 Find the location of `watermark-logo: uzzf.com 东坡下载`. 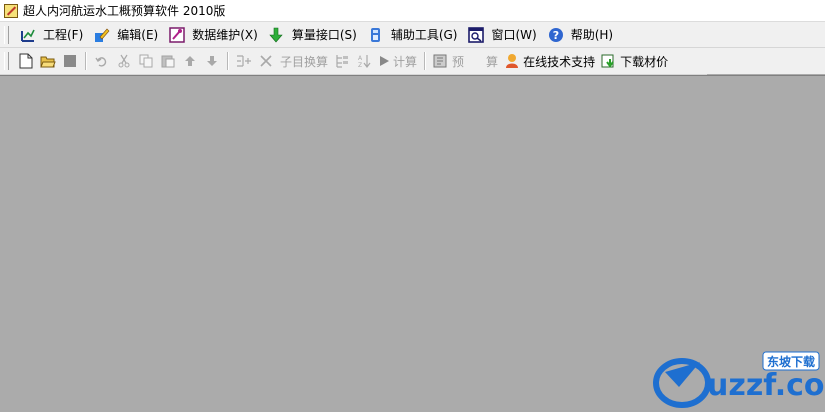

watermark-logo: uzzf.com 东坡下载 is located at coordinates (735, 374).